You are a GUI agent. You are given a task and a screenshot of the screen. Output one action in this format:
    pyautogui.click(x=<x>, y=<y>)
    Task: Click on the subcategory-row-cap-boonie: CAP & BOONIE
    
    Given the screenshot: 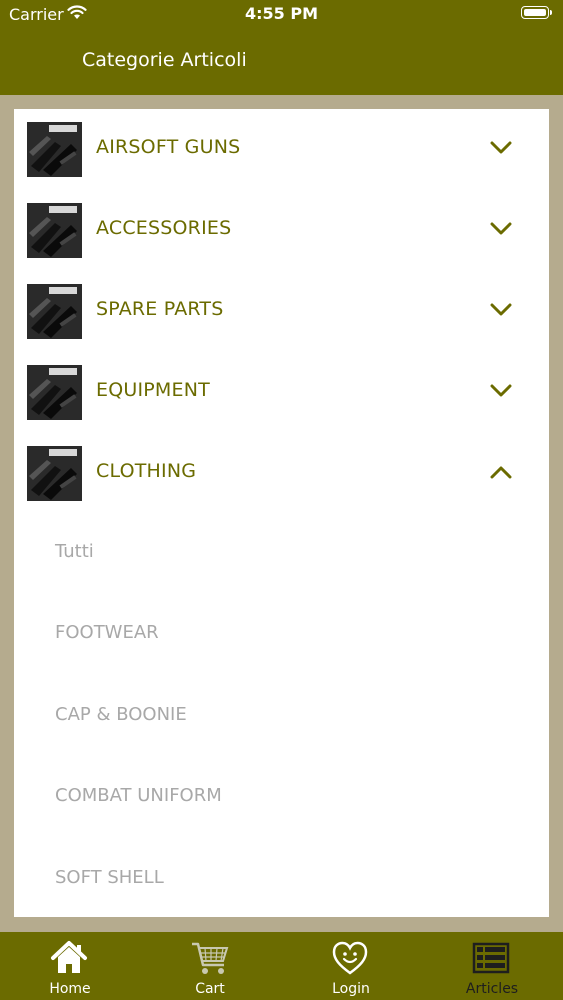 What is the action you would take?
    pyautogui.click(x=281, y=717)
    